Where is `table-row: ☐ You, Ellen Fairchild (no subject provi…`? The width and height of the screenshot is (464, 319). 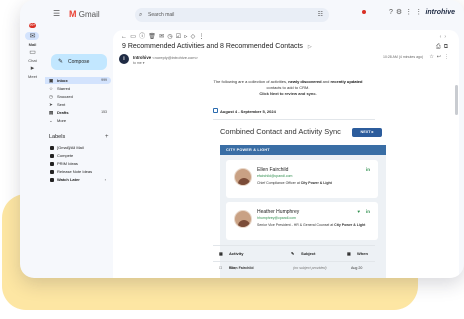 table-row: ☐ You, Ellen Fairchild (no subject provi… is located at coordinates (294, 268).